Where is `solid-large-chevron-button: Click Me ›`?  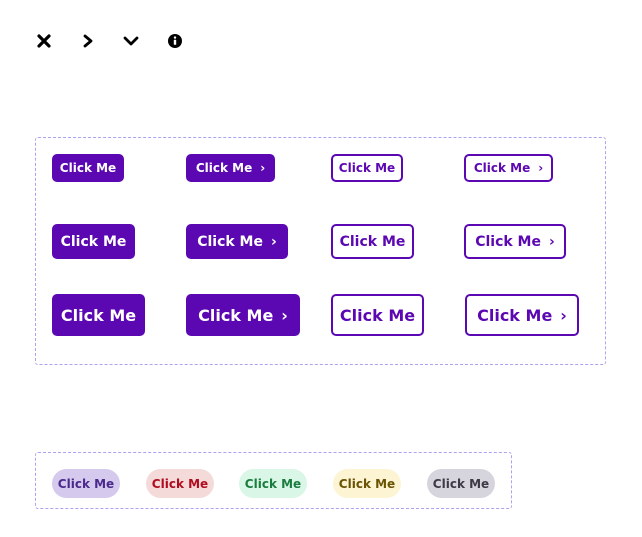
solid-large-chevron-button: Click Me › is located at coordinates (243, 315).